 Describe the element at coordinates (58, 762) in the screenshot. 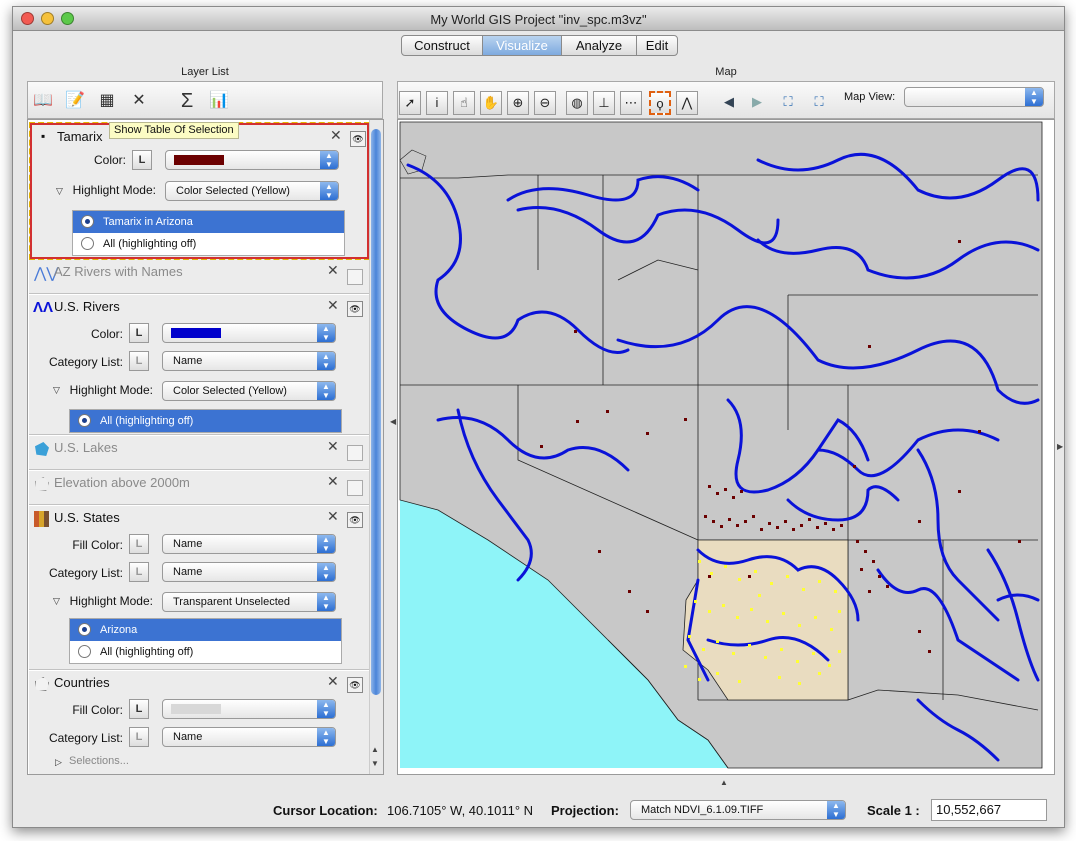

I see `disclosure-triangle-icon: ▷` at that location.